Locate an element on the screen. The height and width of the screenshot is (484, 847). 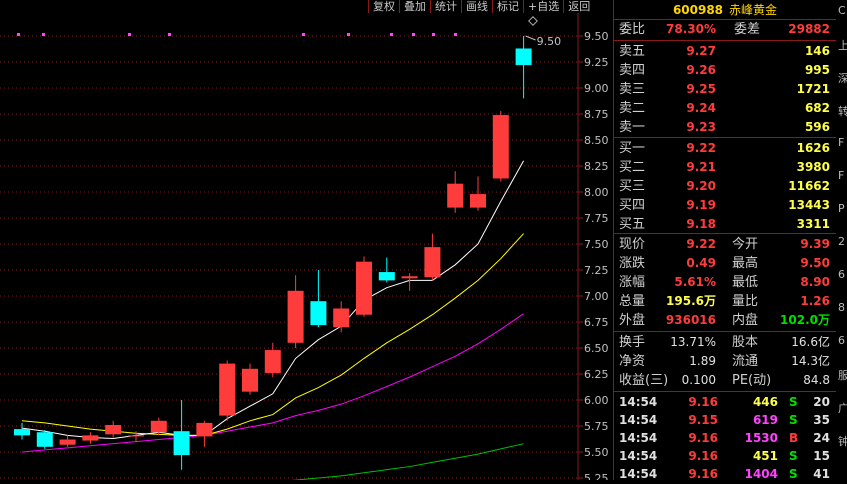
stat-value: 9.50 is located at coordinates (815, 263).